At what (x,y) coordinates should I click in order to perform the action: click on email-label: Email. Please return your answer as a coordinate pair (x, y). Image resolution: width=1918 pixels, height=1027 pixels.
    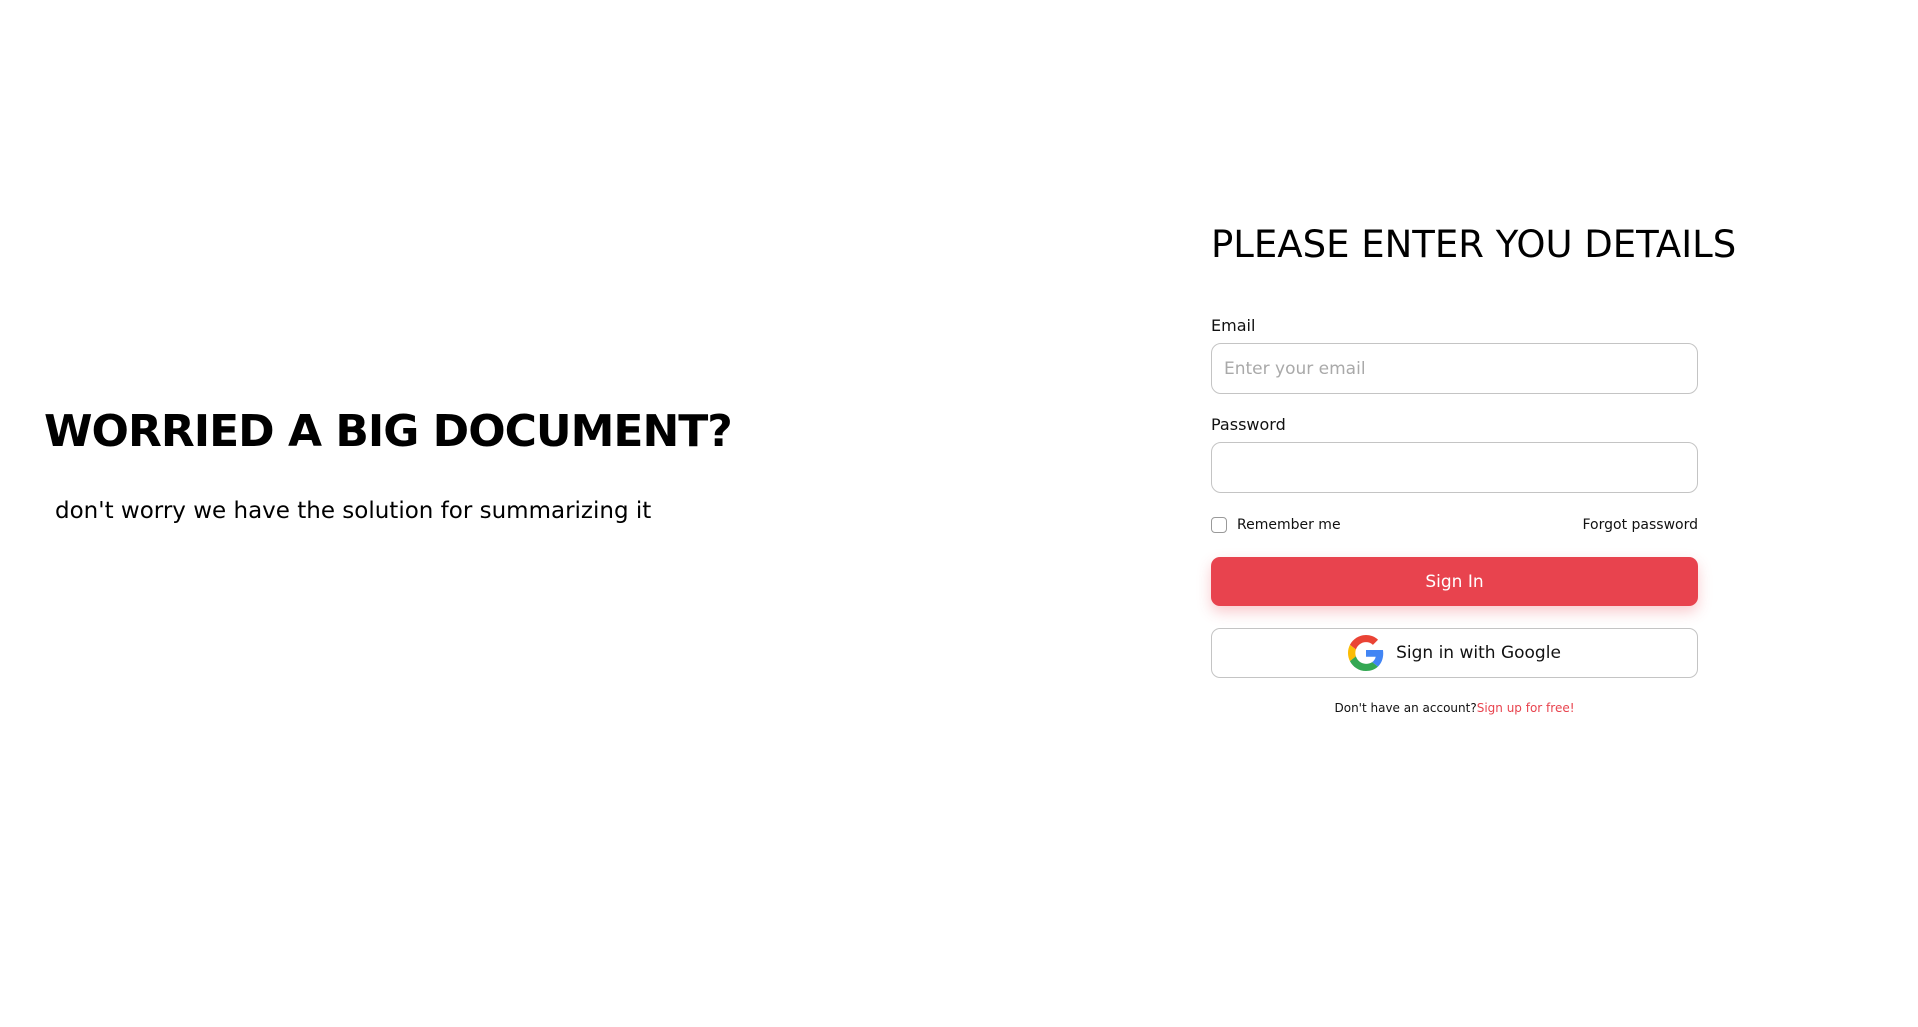
    Looking at the image, I should click on (1233, 325).